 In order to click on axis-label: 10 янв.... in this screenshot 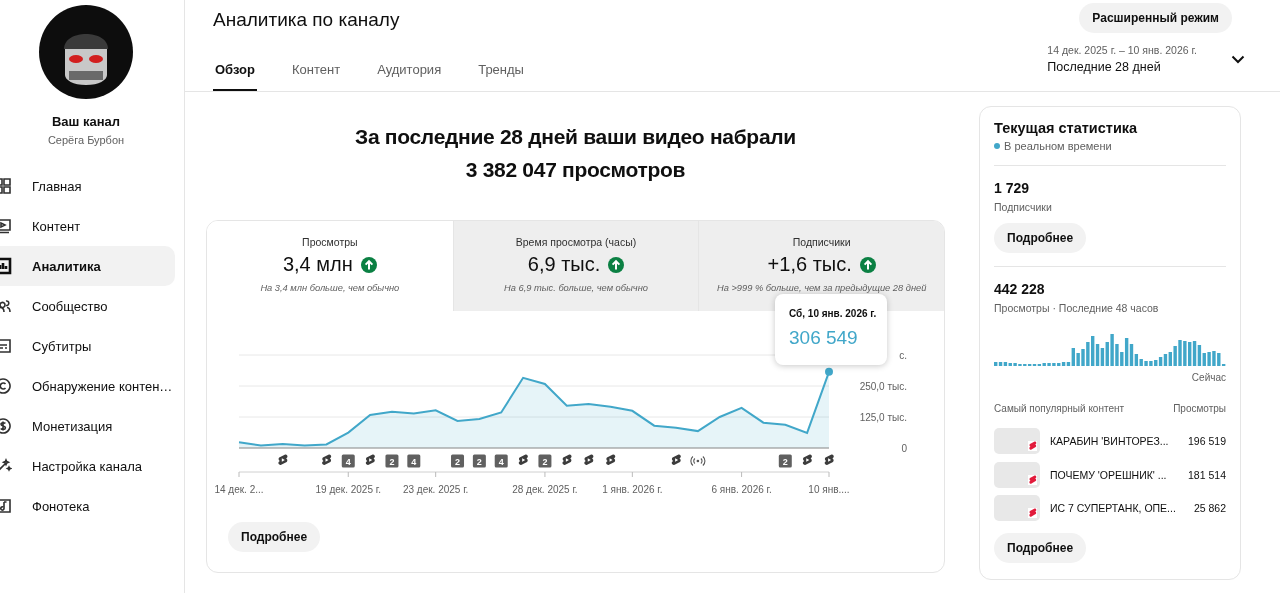, I will do `click(829, 489)`.